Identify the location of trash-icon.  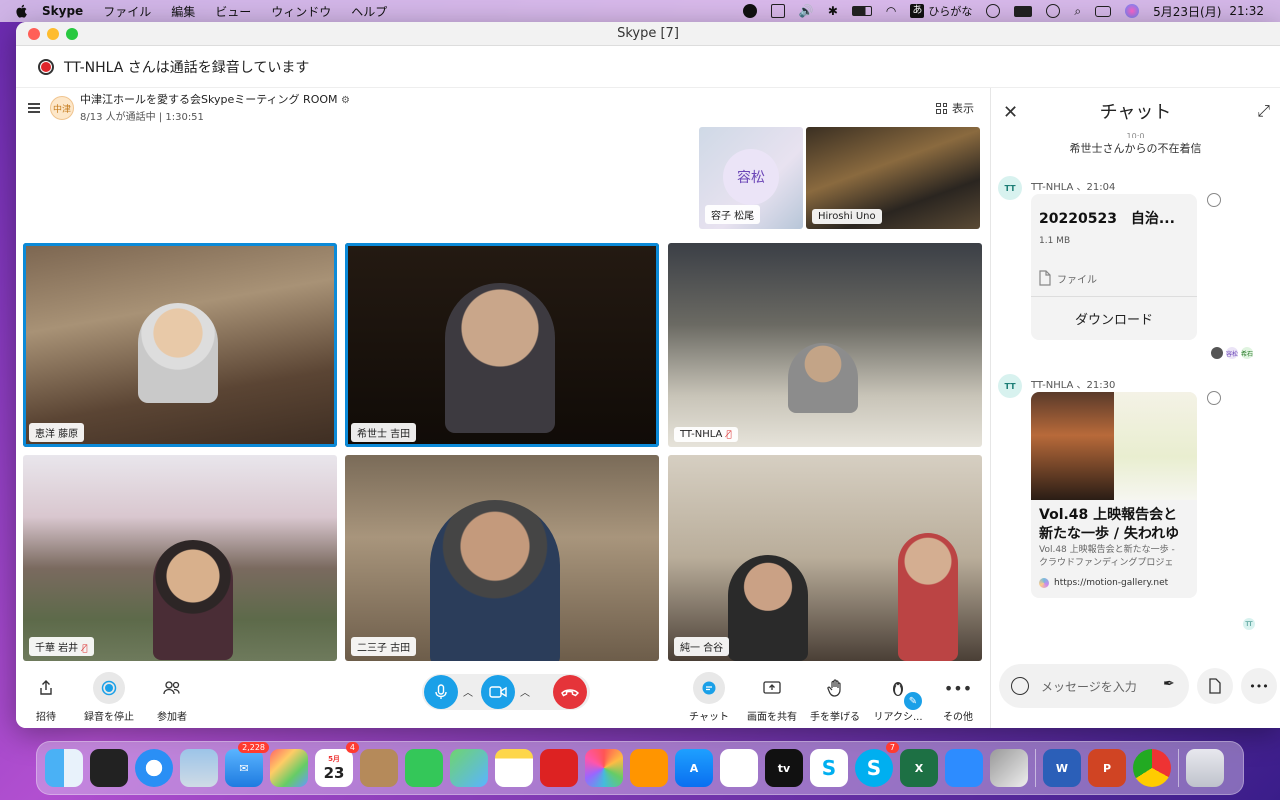
(1205, 768).